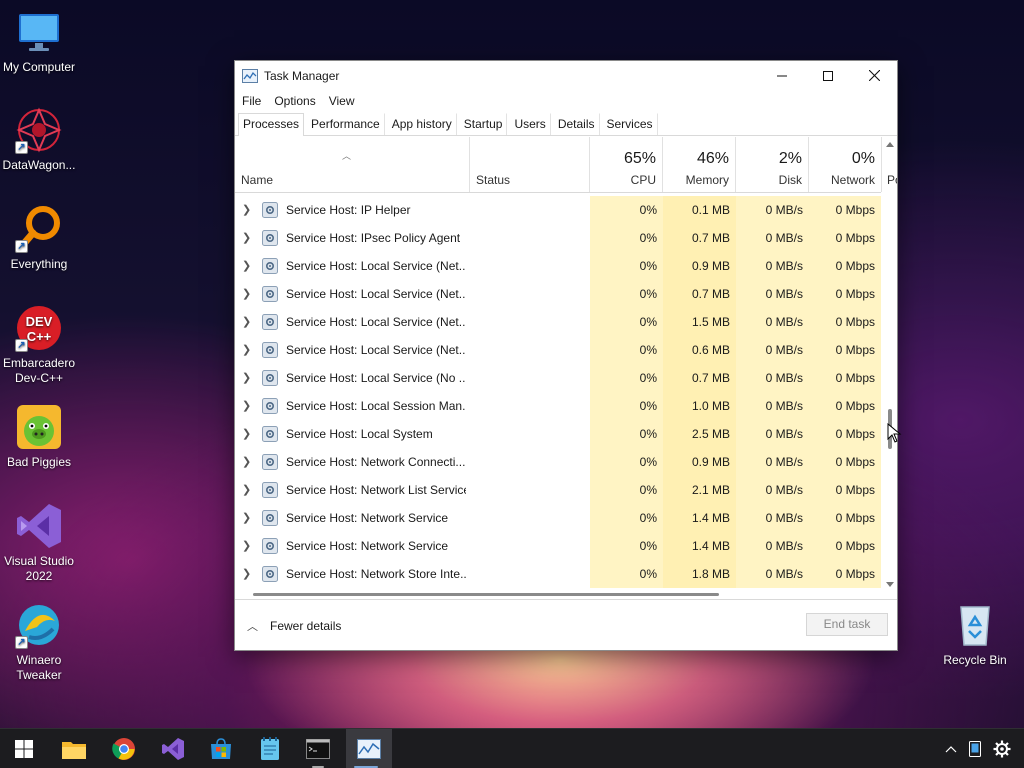  I want to click on end-task-button: End task, so click(847, 624).